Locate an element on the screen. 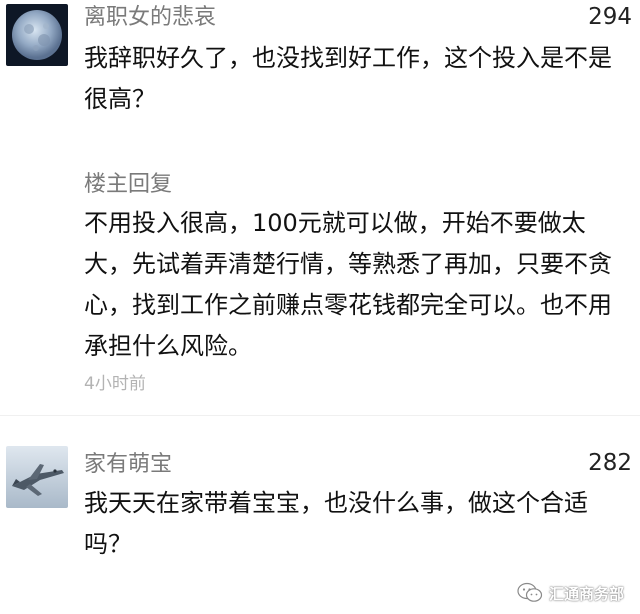  like-count: 282 is located at coordinates (610, 463).